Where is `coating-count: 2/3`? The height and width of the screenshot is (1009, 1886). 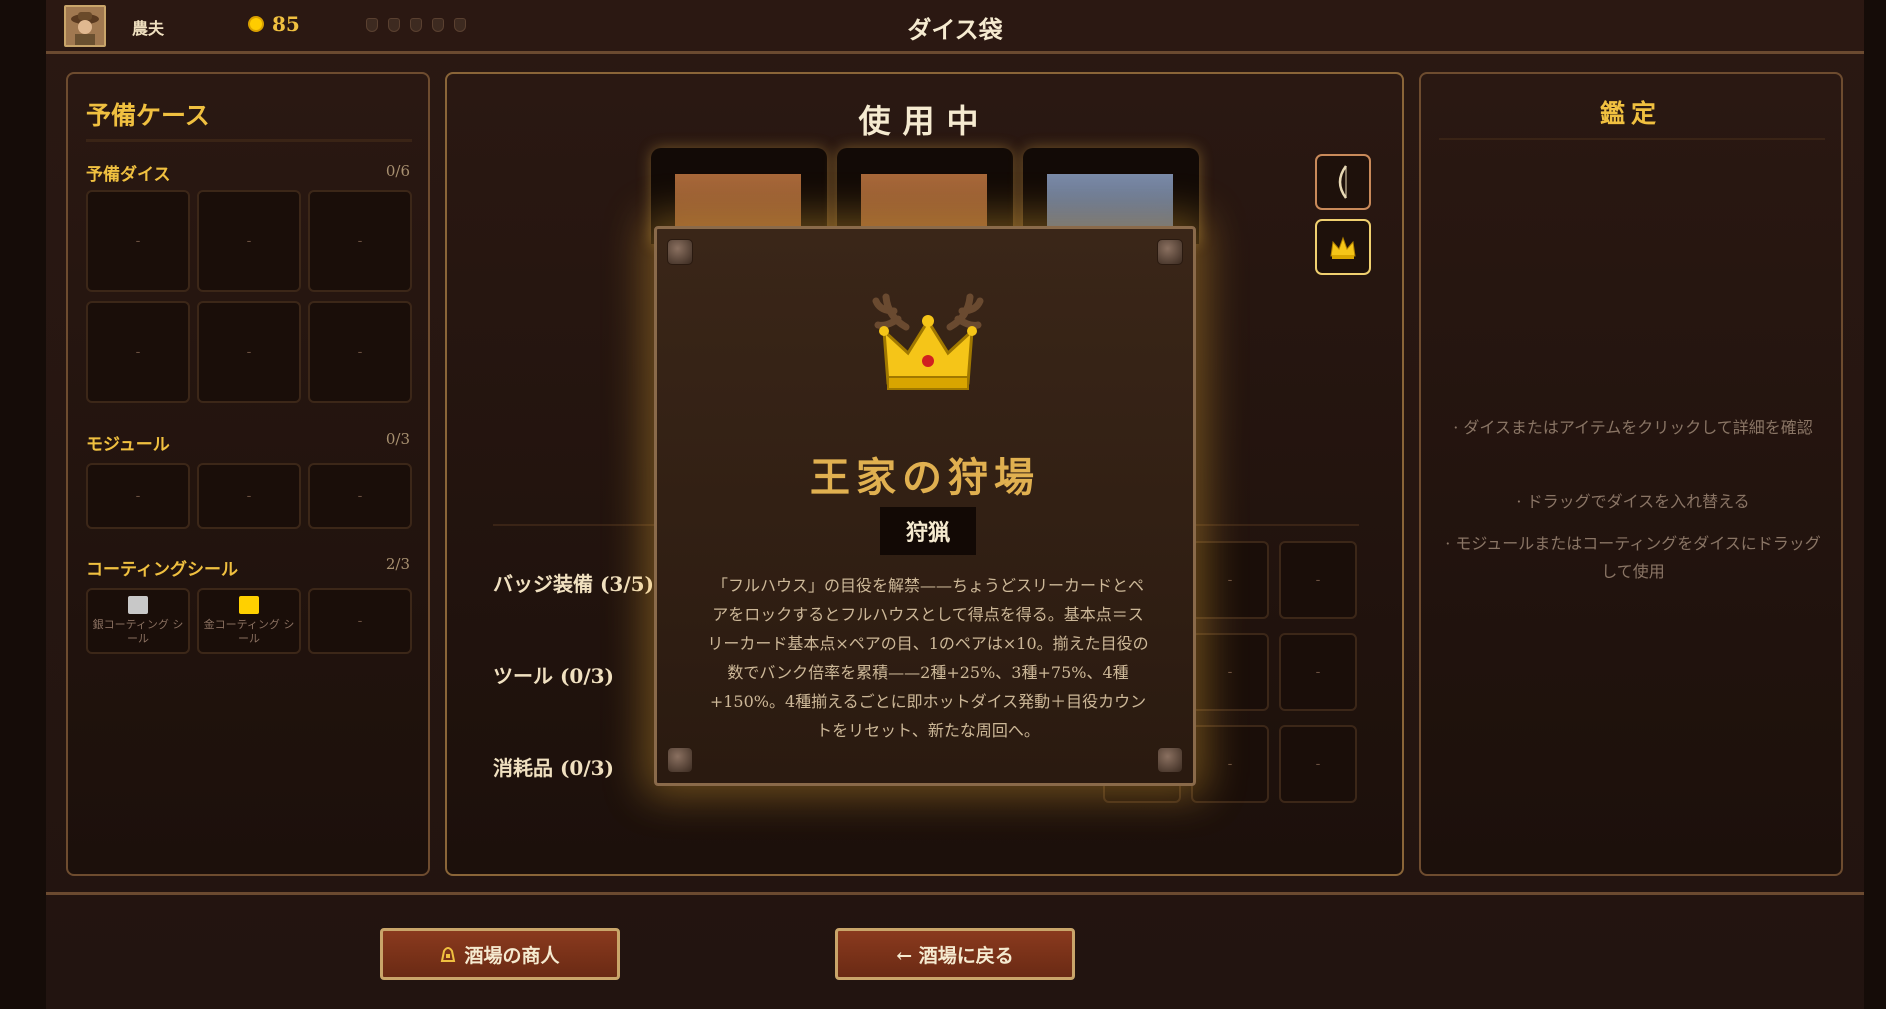 coating-count: 2/3 is located at coordinates (397, 564).